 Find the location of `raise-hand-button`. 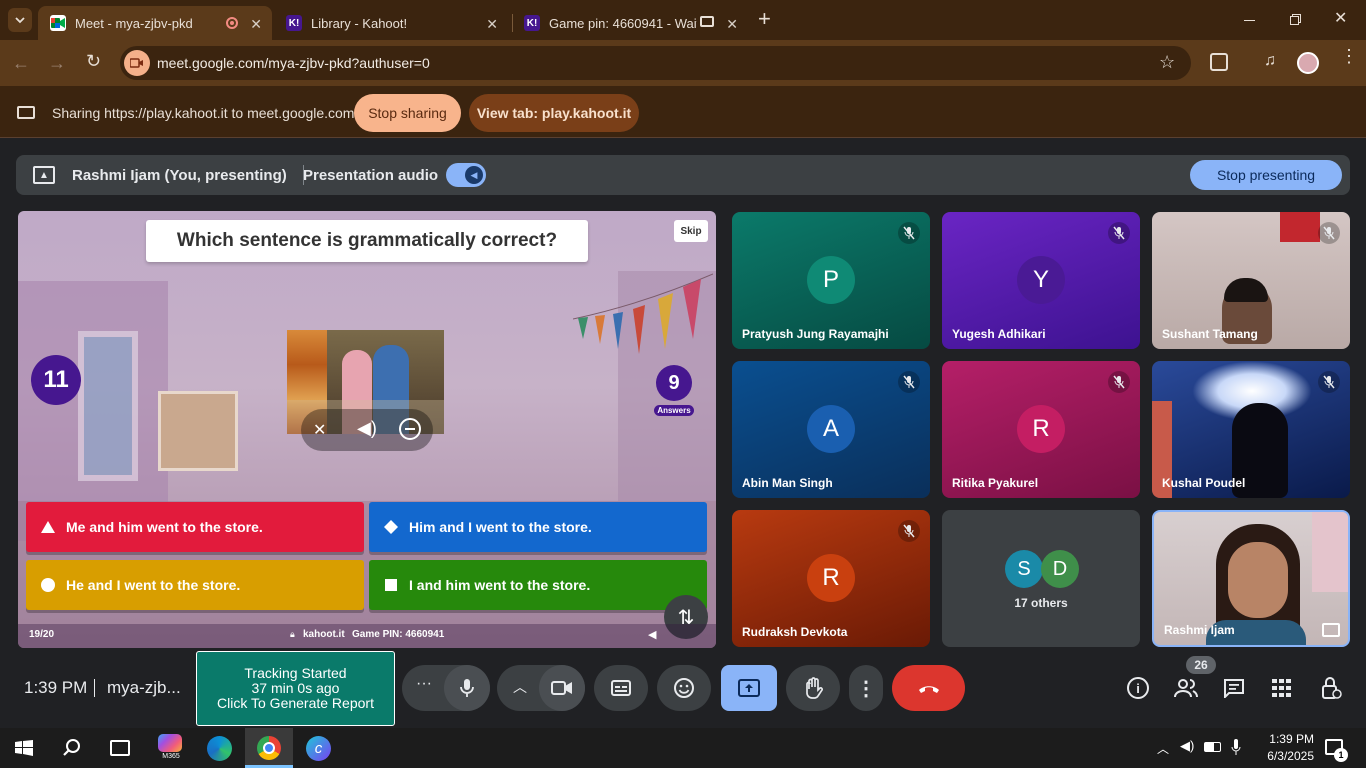

raise-hand-button is located at coordinates (813, 688).